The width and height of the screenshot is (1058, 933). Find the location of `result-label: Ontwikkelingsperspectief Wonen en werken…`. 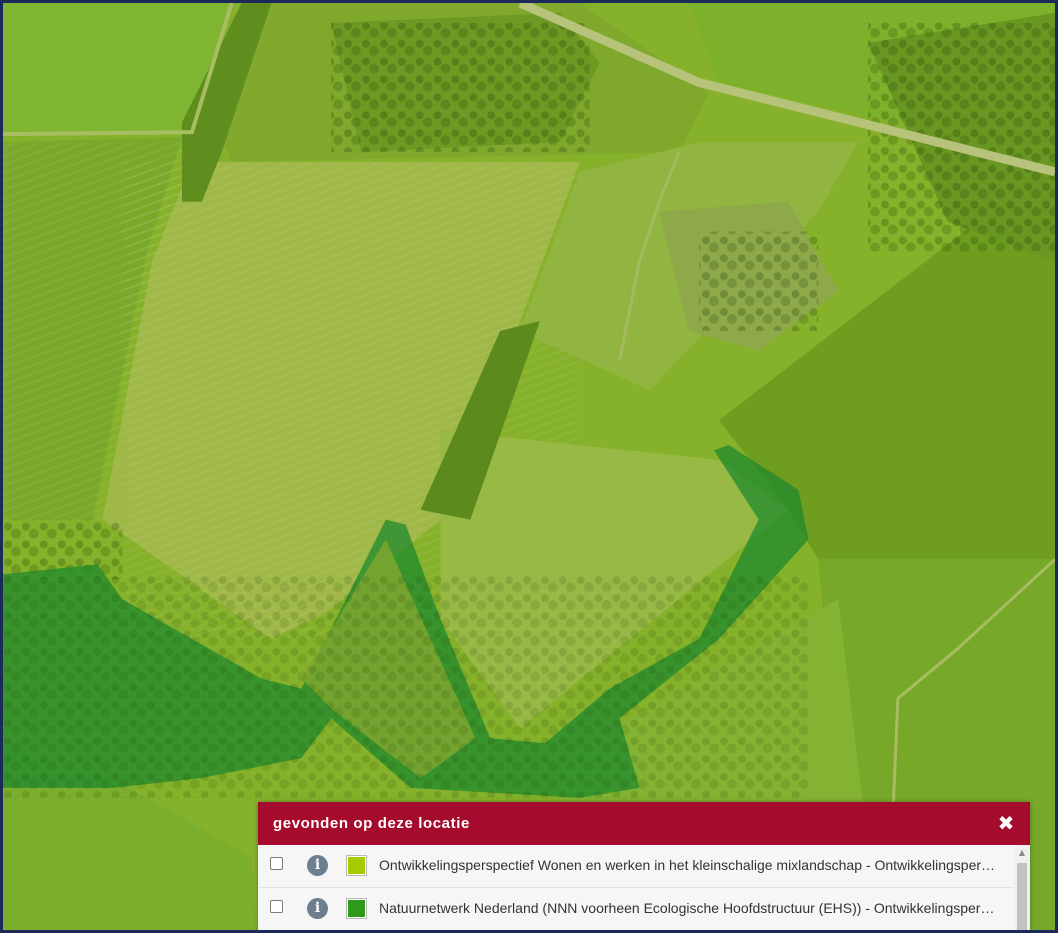

result-label: Ontwikkelingsperspectief Wonen en werken… is located at coordinates (690, 865).